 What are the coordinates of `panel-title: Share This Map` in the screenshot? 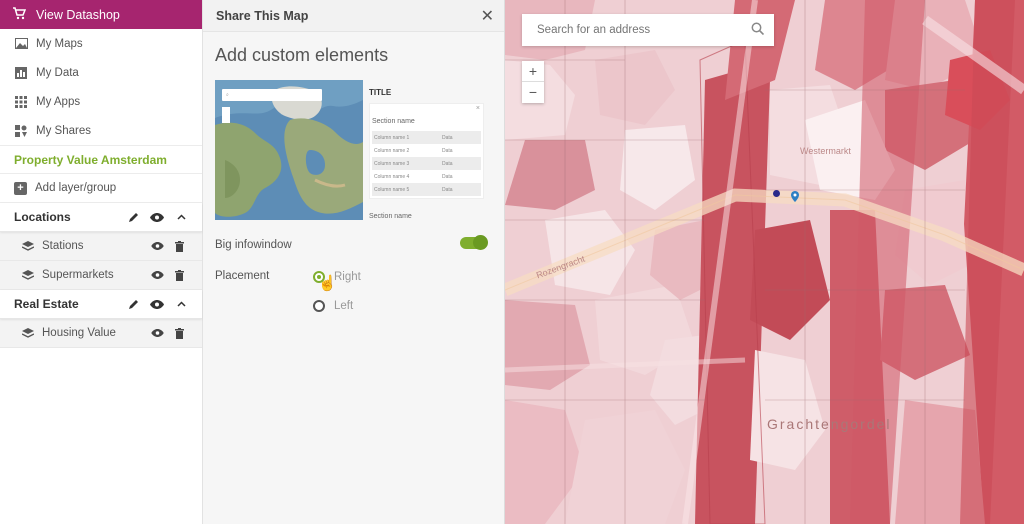 It's located at (262, 15).